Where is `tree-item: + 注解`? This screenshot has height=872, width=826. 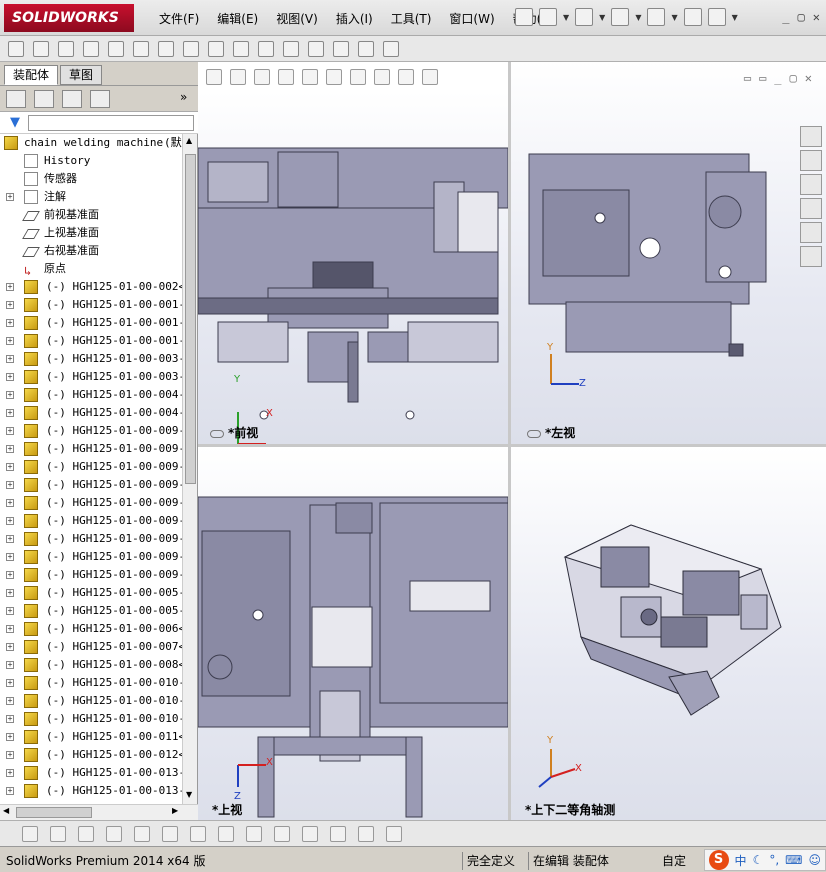
tree-item: + 注解 is located at coordinates (91, 197).